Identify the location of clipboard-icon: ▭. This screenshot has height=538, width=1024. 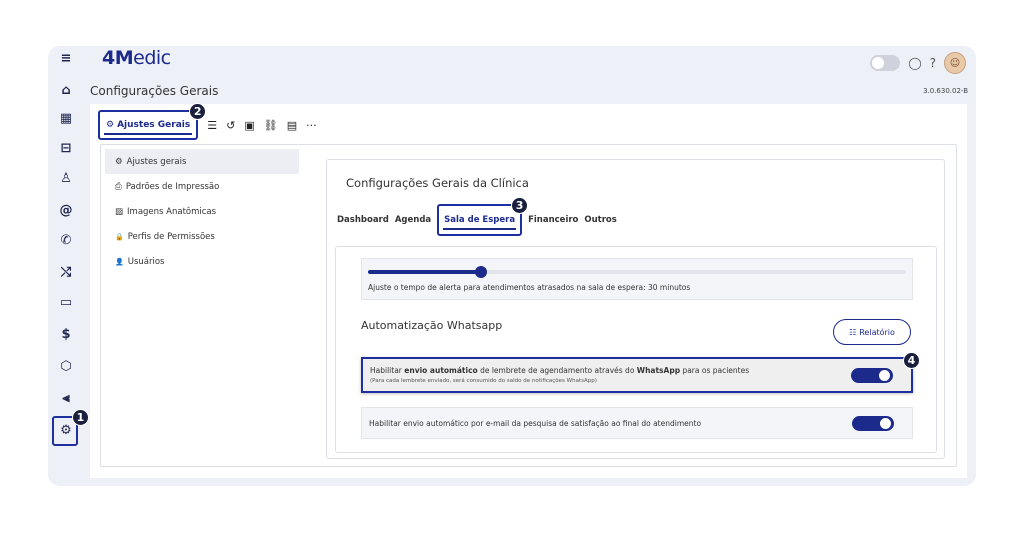
(66, 302).